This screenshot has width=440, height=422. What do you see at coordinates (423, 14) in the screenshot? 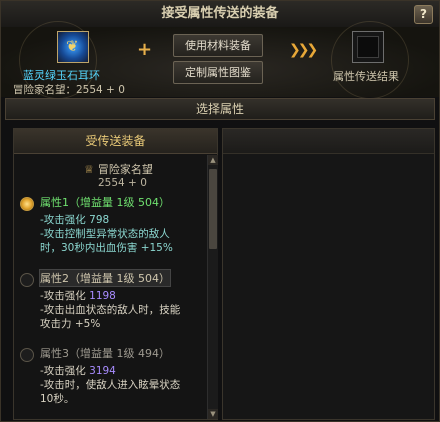
I see `help-button: ?` at bounding box center [423, 14].